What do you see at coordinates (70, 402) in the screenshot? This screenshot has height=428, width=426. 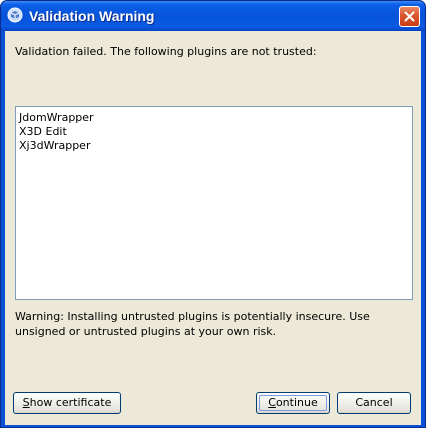 I see `show-certificate-label: how certificate` at bounding box center [70, 402].